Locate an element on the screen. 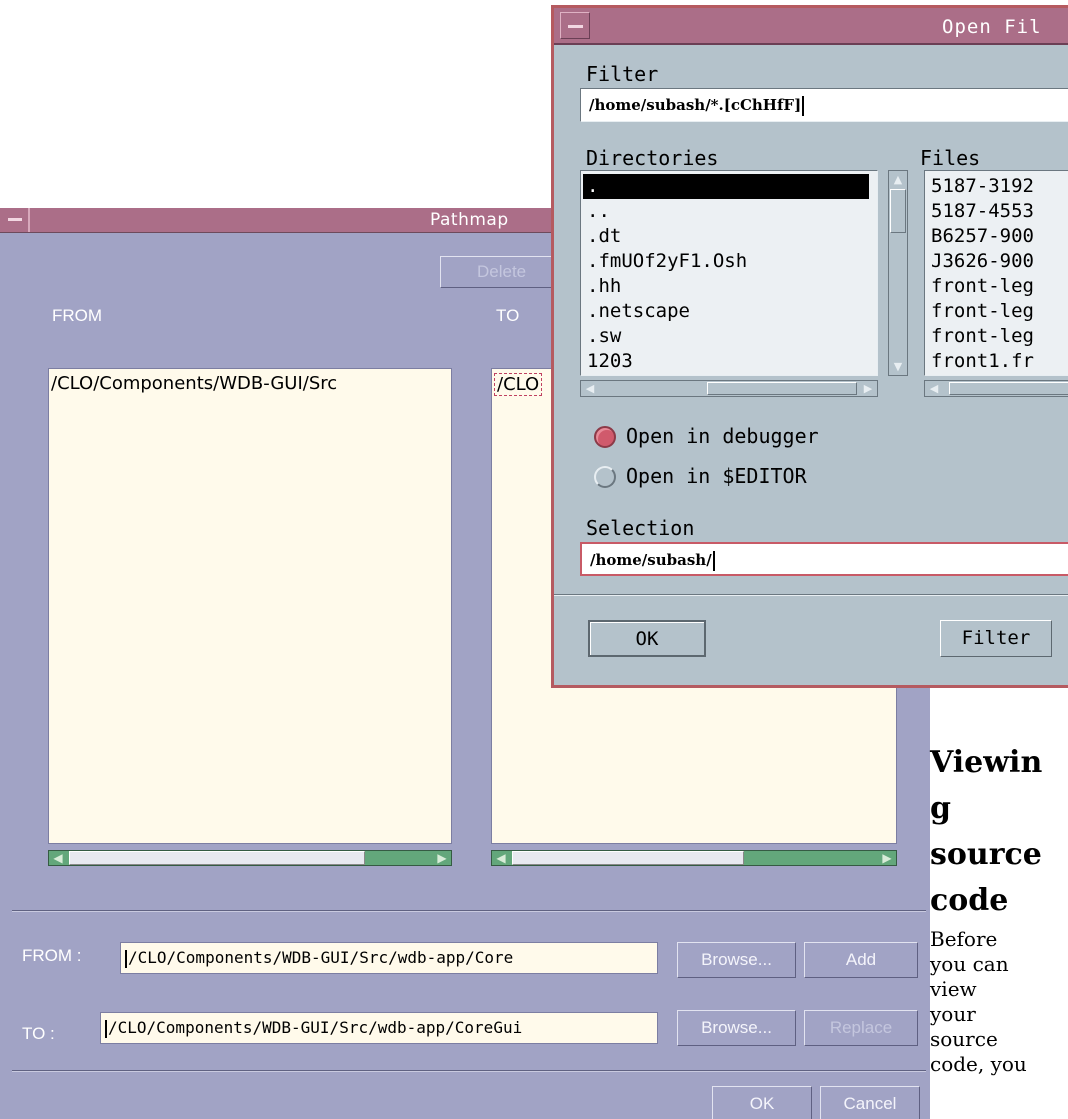 This screenshot has width=1068, height=1119. list-item: J3626-900 is located at coordinates (980, 261).